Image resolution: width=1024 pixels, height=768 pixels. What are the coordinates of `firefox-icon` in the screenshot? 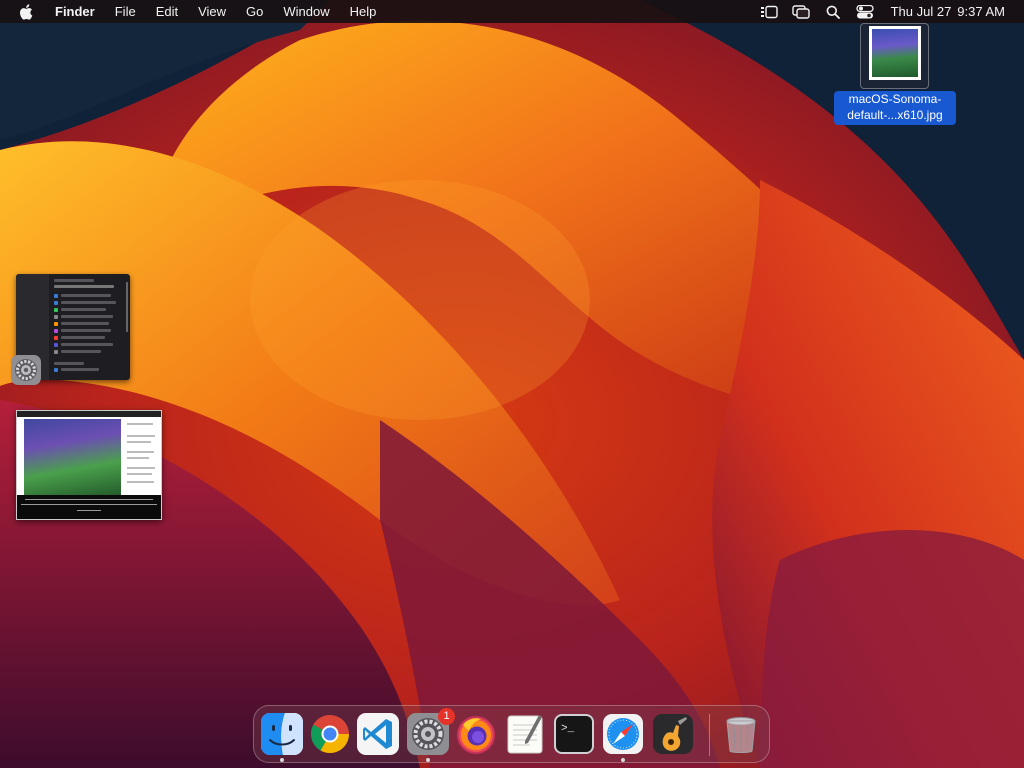 It's located at (476, 735).